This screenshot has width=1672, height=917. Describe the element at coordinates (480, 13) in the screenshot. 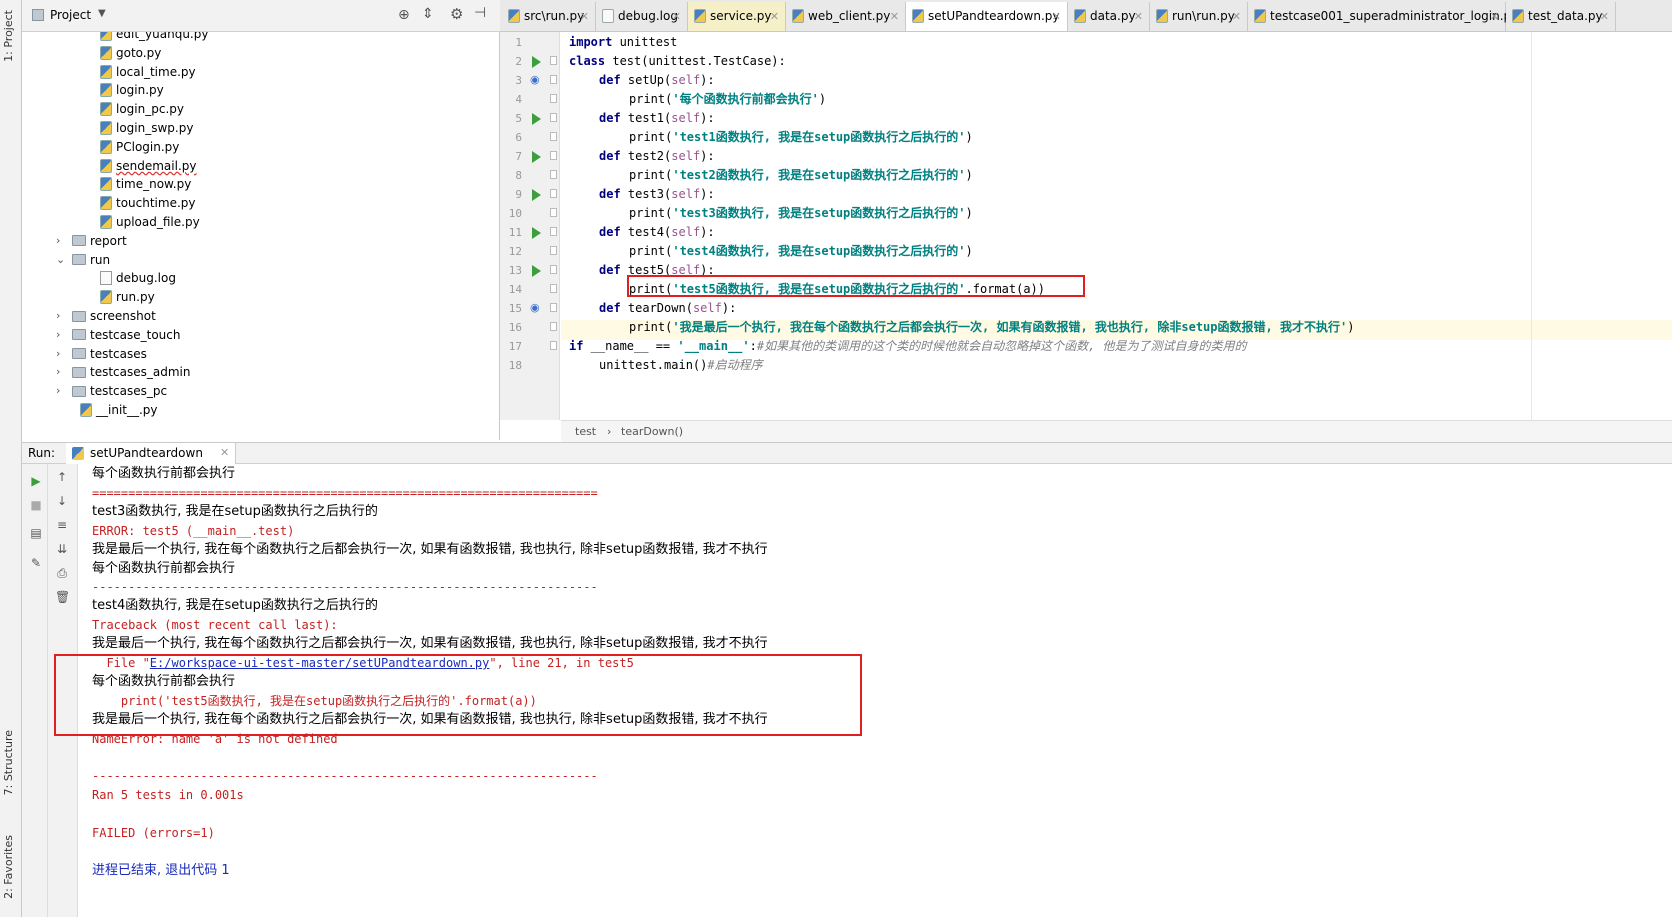

I see `hide-panel-icon: ⊣` at that location.